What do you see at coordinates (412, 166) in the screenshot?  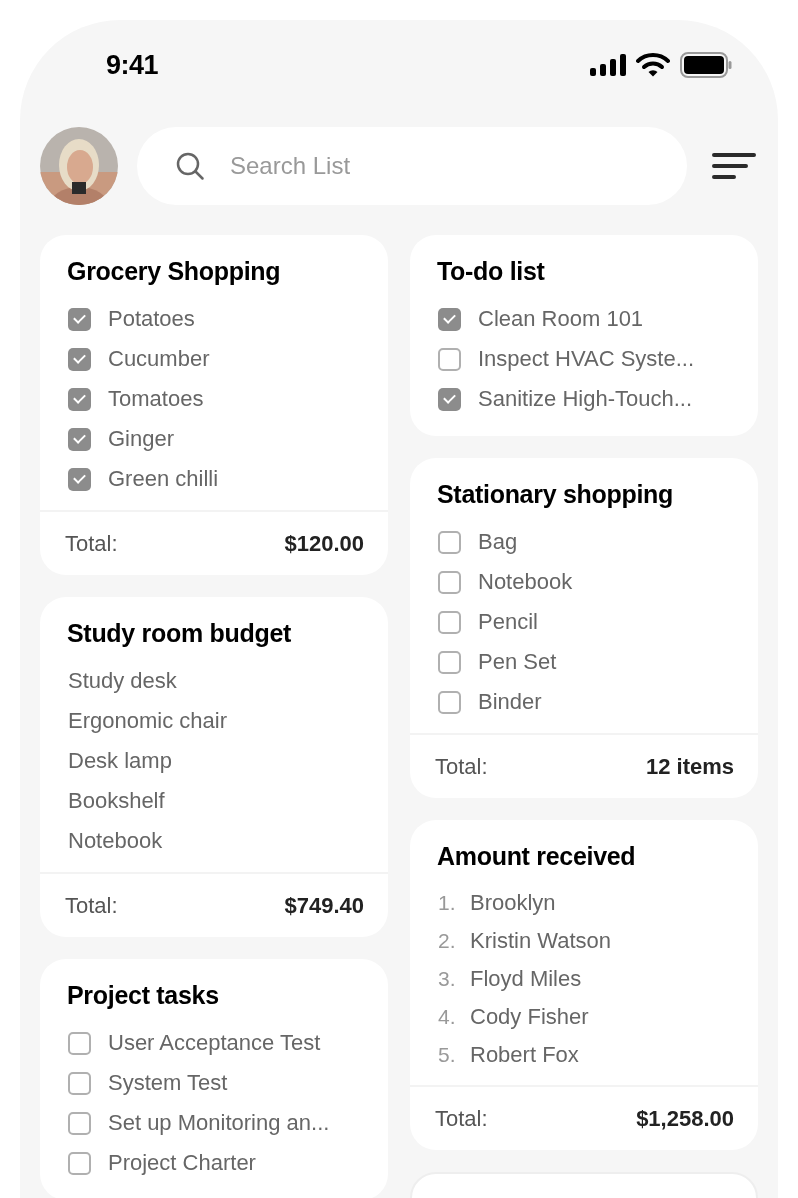 I see `search-field: Search List` at bounding box center [412, 166].